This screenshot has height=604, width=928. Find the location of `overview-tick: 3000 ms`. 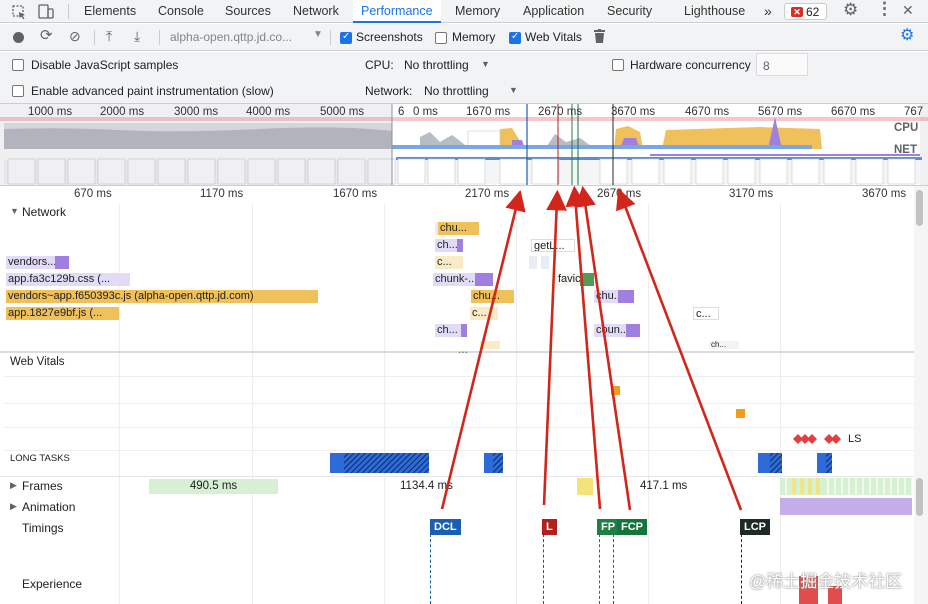

overview-tick: 3000 ms is located at coordinates (196, 112).